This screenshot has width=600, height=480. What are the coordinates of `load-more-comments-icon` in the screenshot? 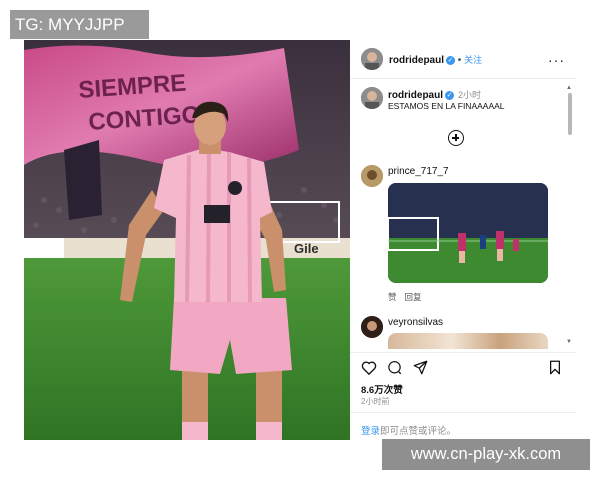 It's located at (456, 138).